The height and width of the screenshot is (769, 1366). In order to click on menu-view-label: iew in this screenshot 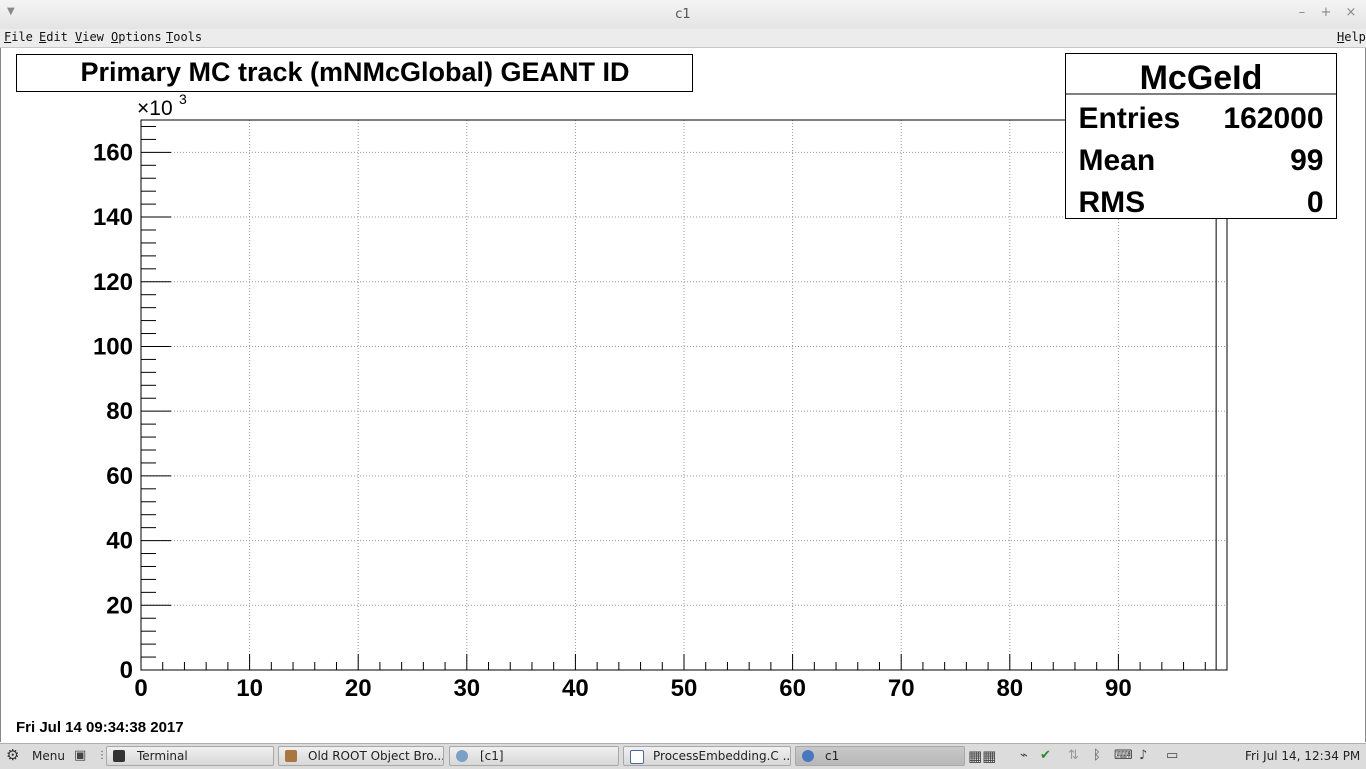, I will do `click(93, 37)`.